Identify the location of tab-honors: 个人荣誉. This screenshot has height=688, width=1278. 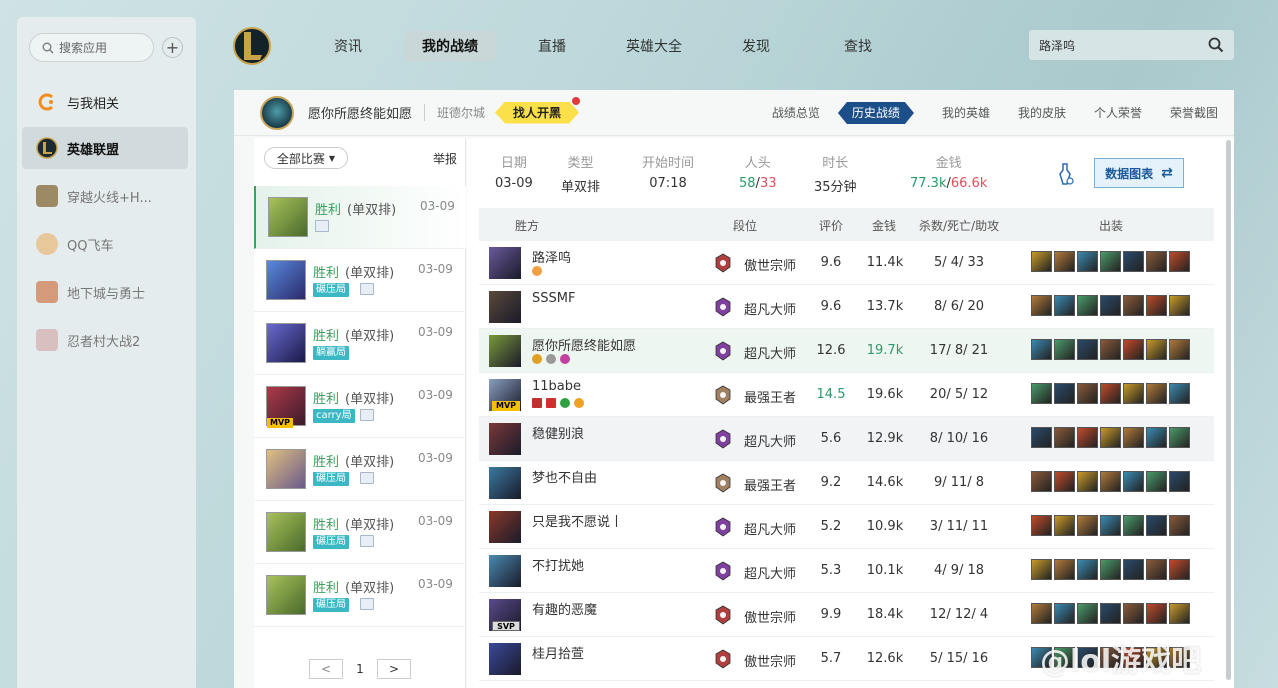
(1118, 113).